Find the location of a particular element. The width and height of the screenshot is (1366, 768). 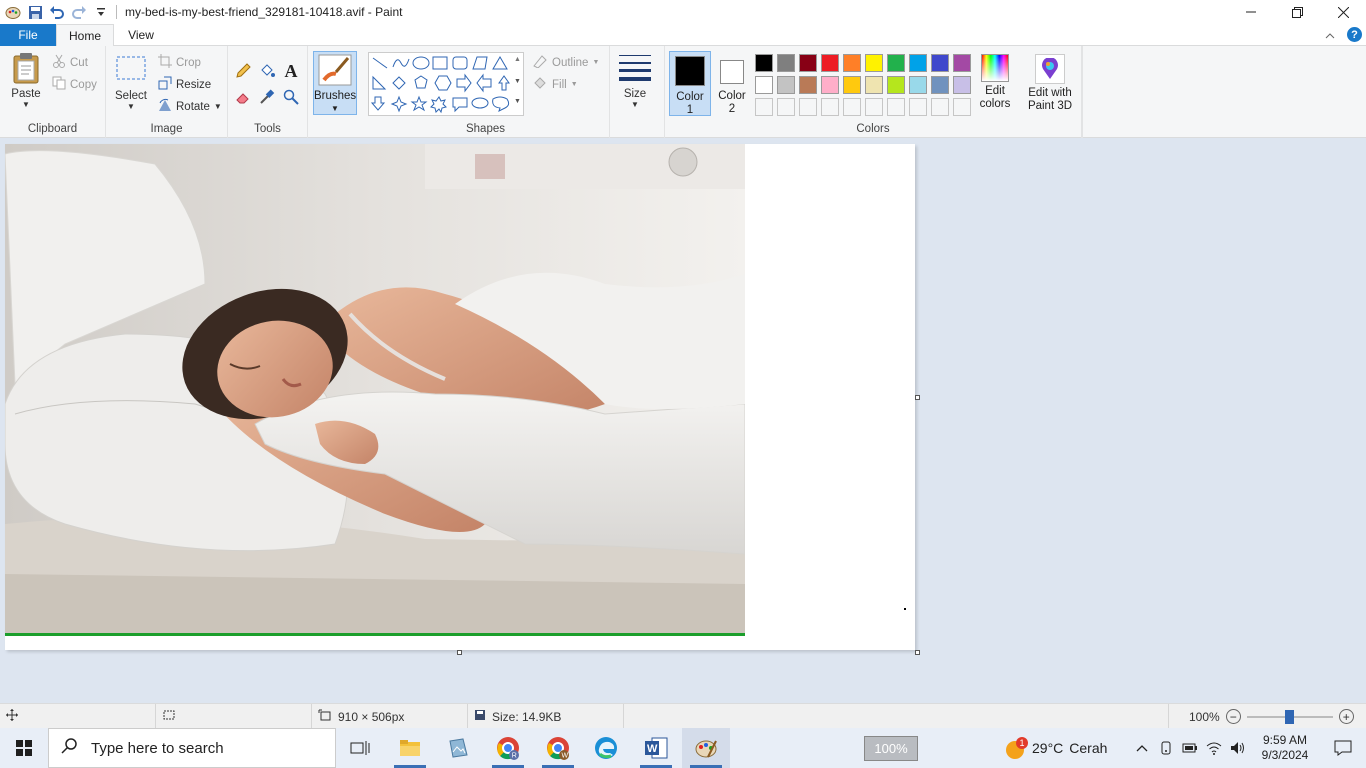

photos-app-button is located at coordinates (458, 748).